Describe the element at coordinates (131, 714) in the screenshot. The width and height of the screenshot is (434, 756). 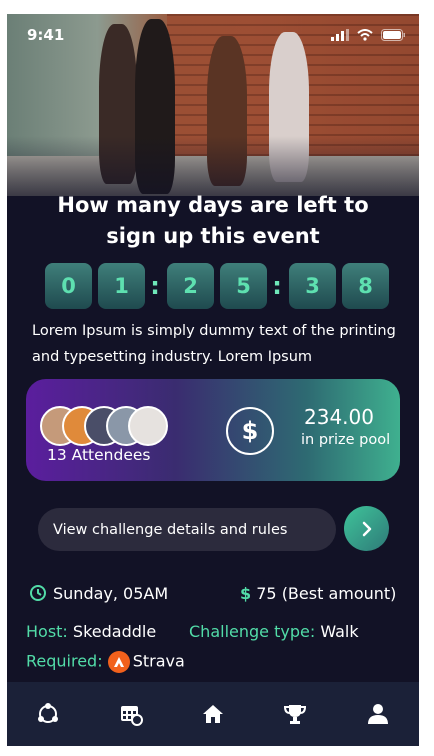
I see `calendar-icon` at that location.